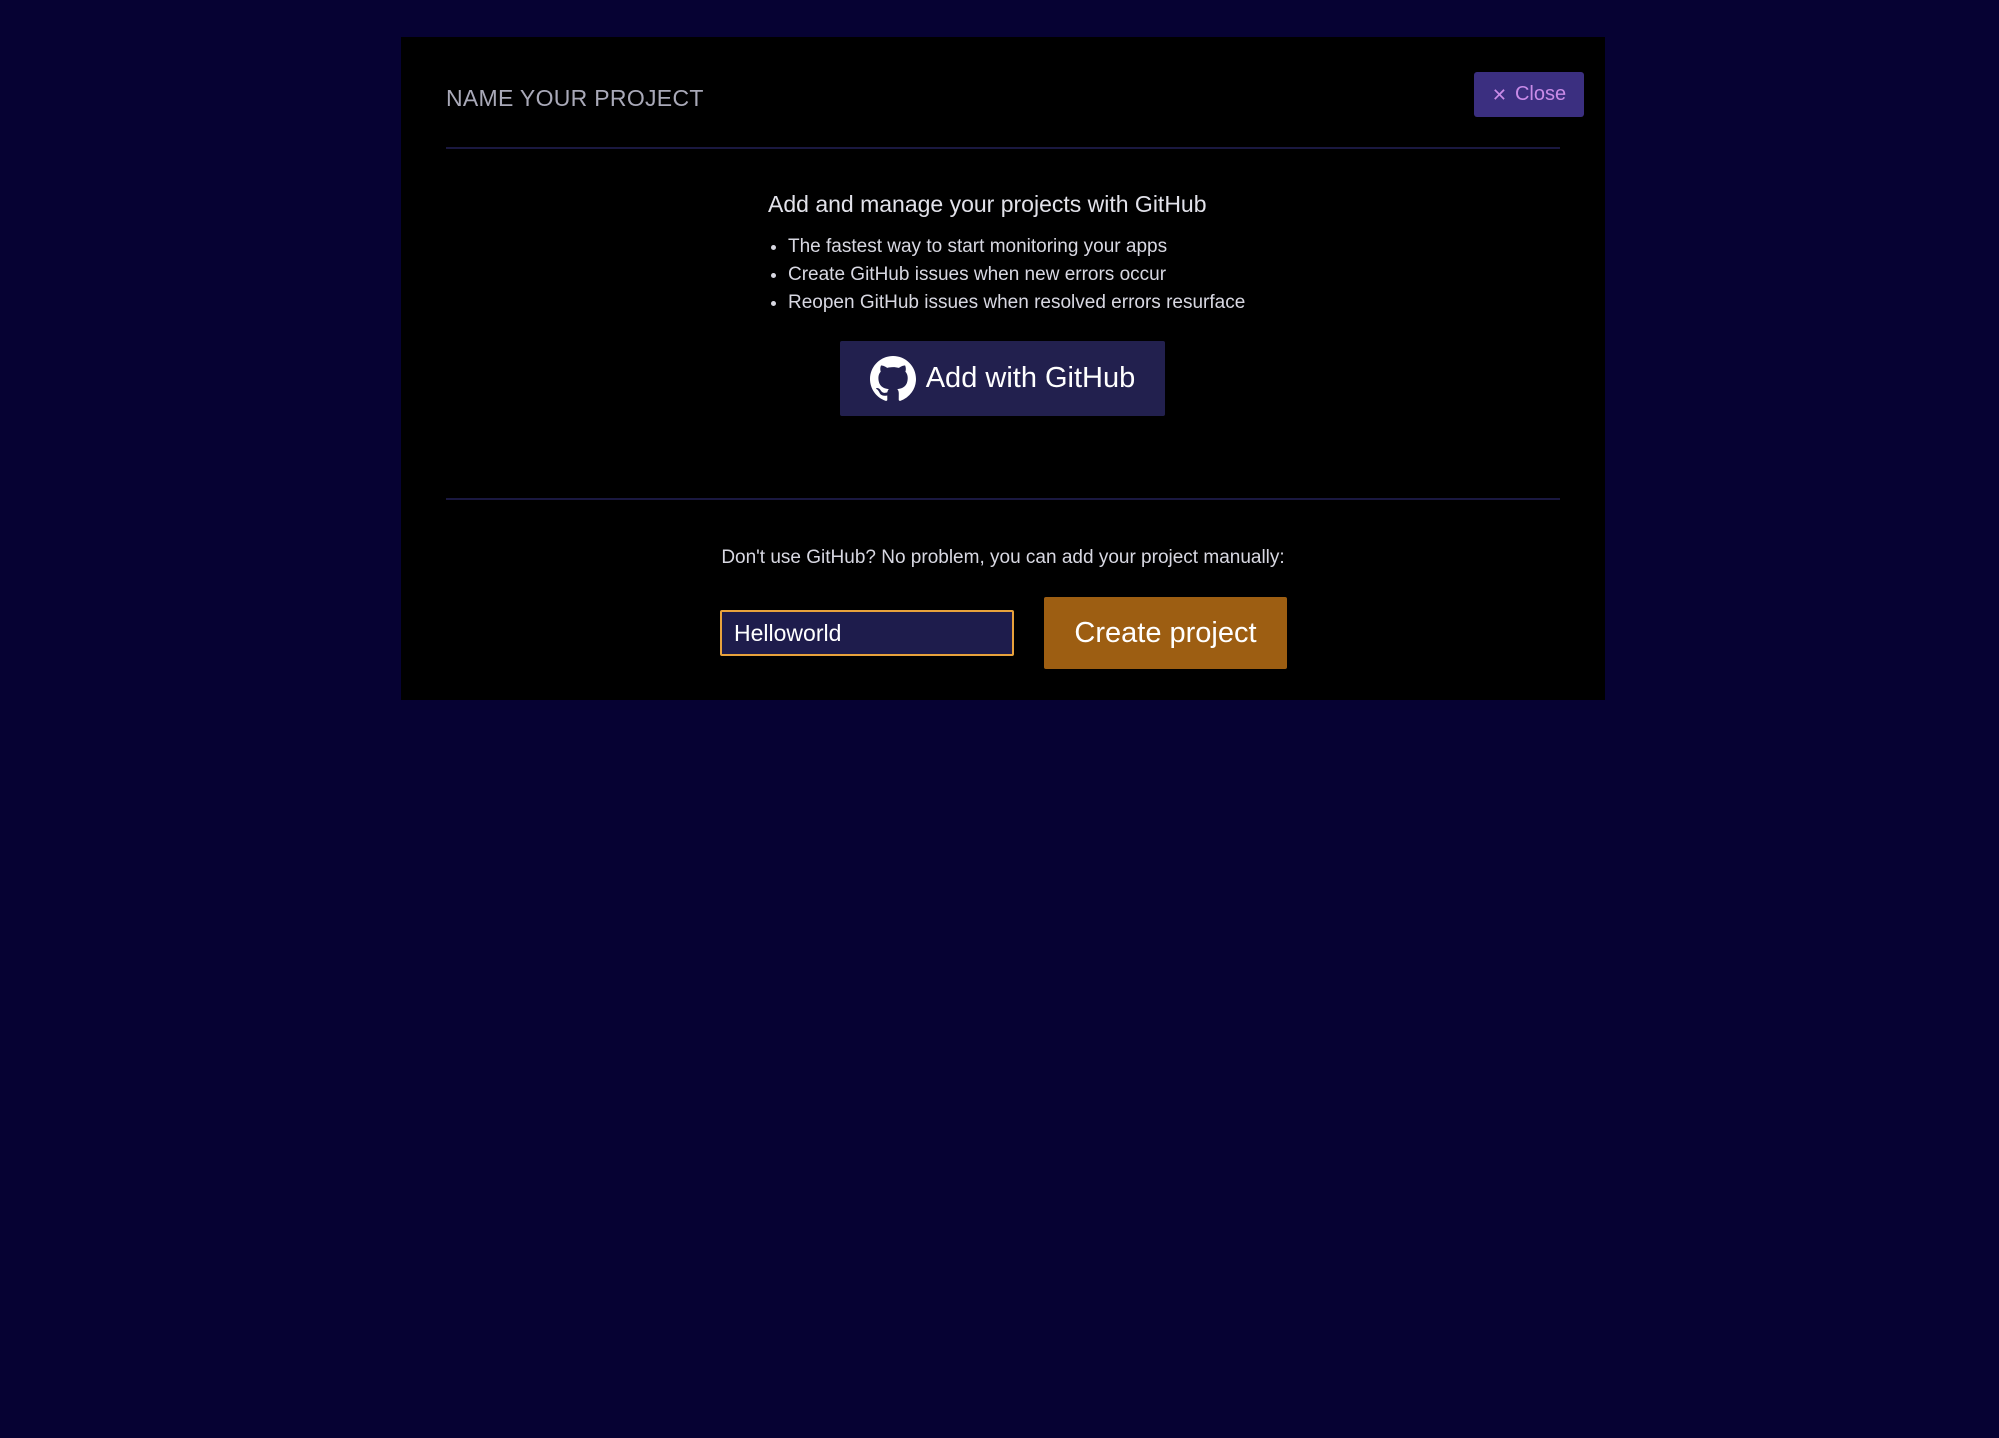 The image size is (1999, 1438). I want to click on github-icon, so click(892, 378).